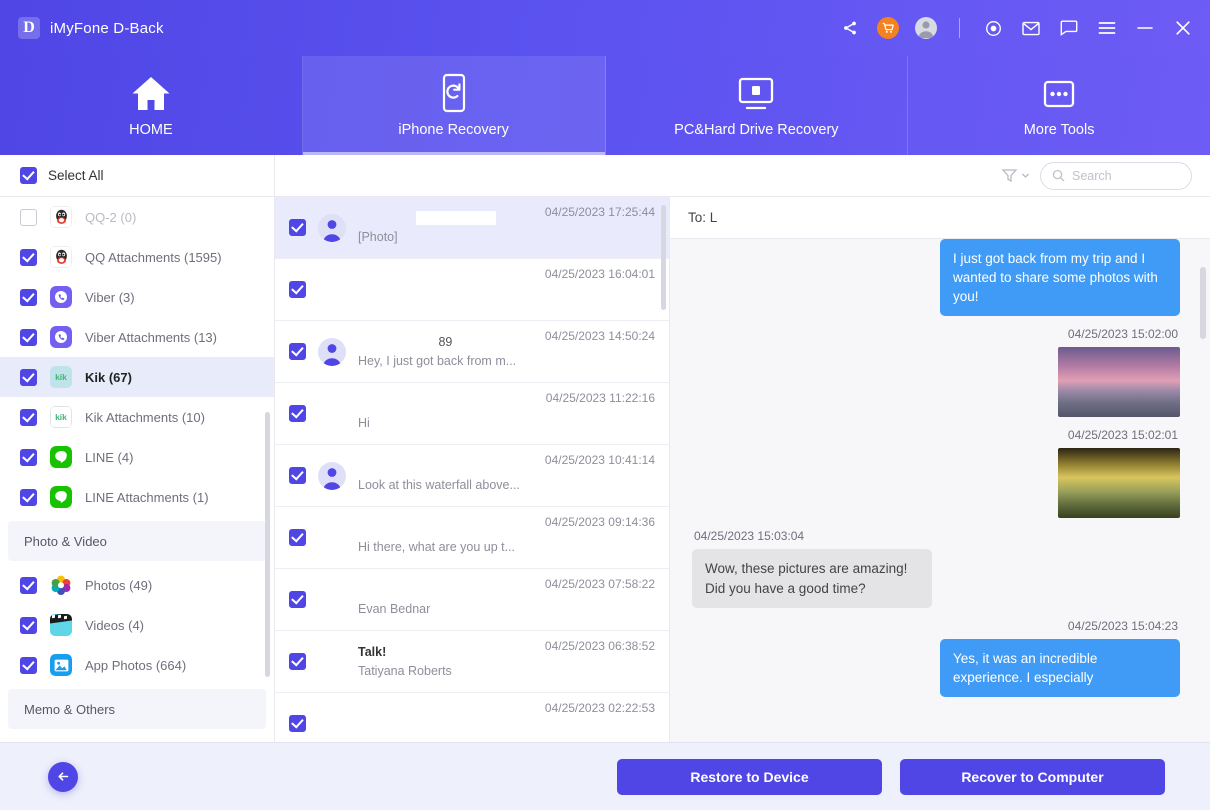 Image resolution: width=1210 pixels, height=810 pixels. I want to click on tab-more-tools: More Tools, so click(1059, 105).